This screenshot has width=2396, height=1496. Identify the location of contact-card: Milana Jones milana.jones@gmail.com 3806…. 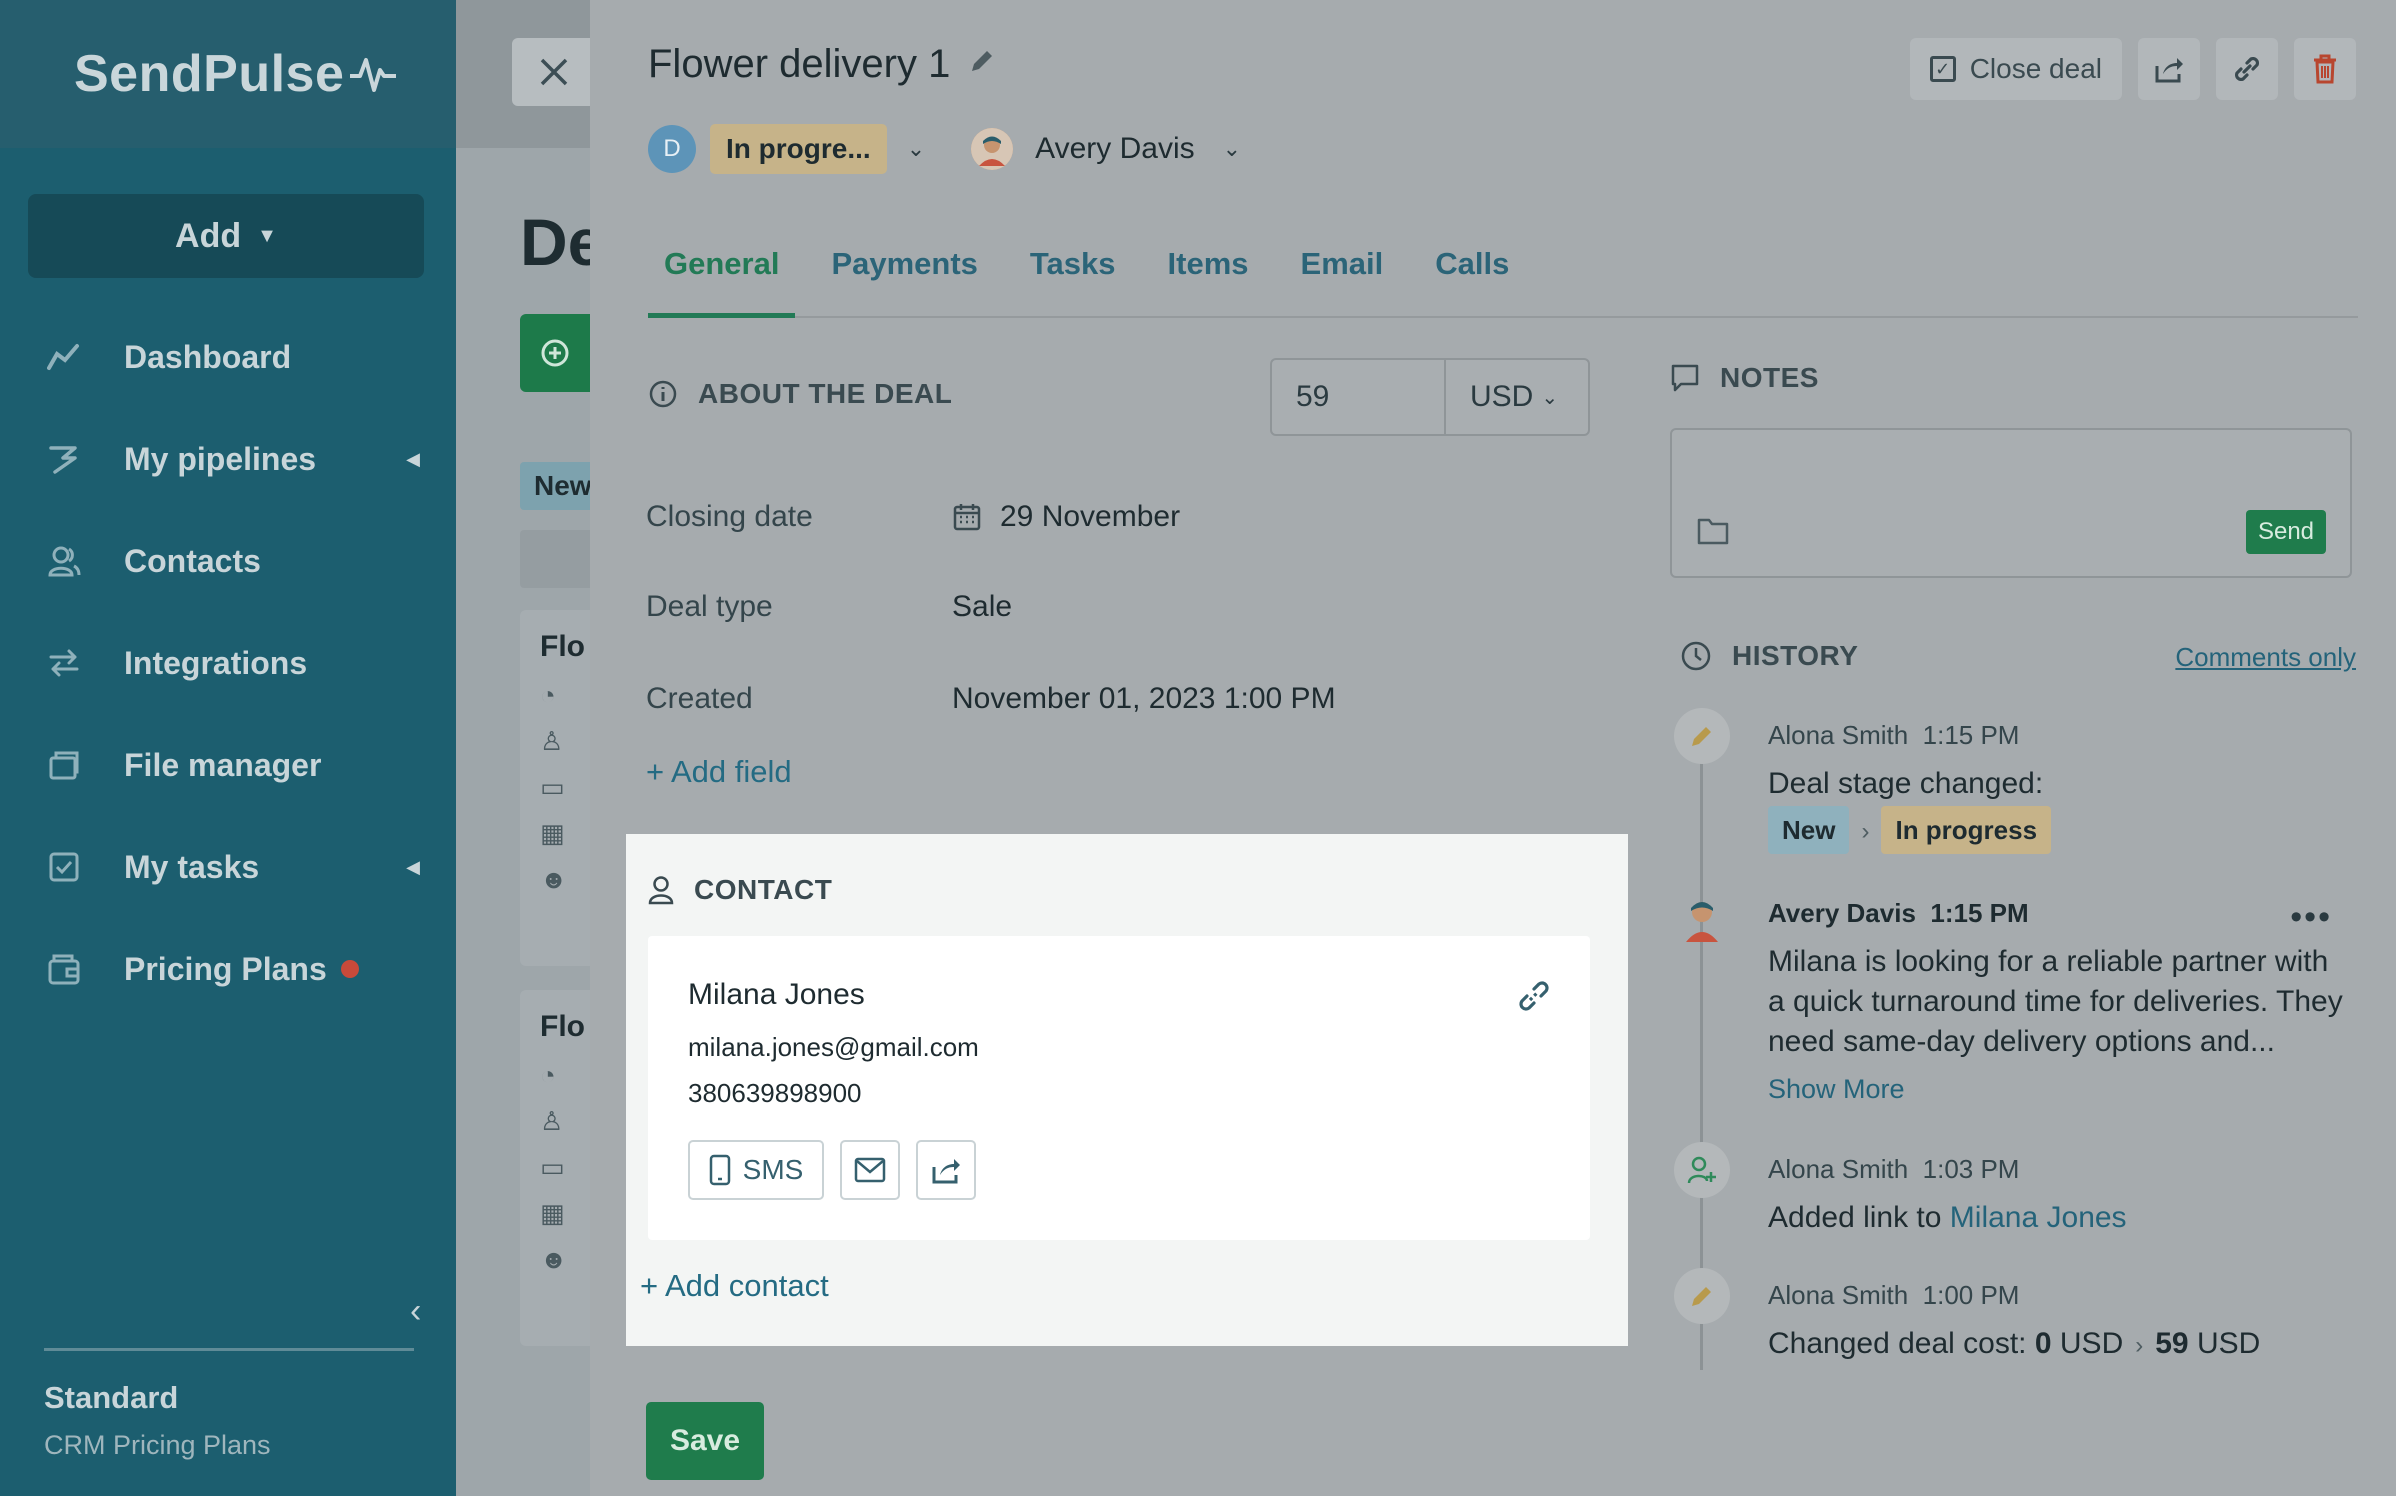
(1119, 1088).